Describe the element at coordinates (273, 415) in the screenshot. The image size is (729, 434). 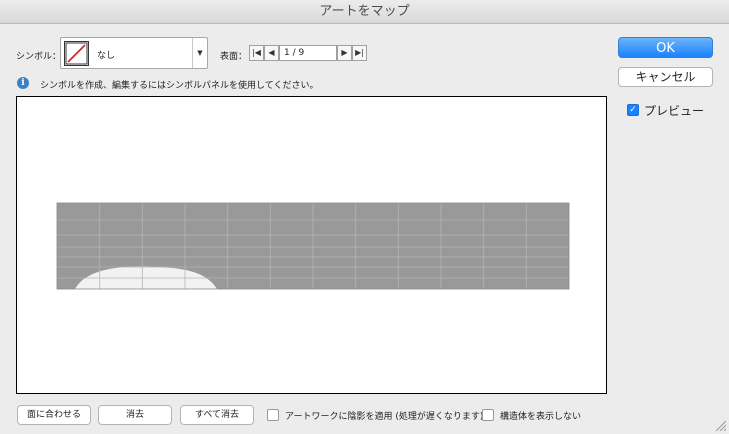
I see `shading-checkbox` at that location.